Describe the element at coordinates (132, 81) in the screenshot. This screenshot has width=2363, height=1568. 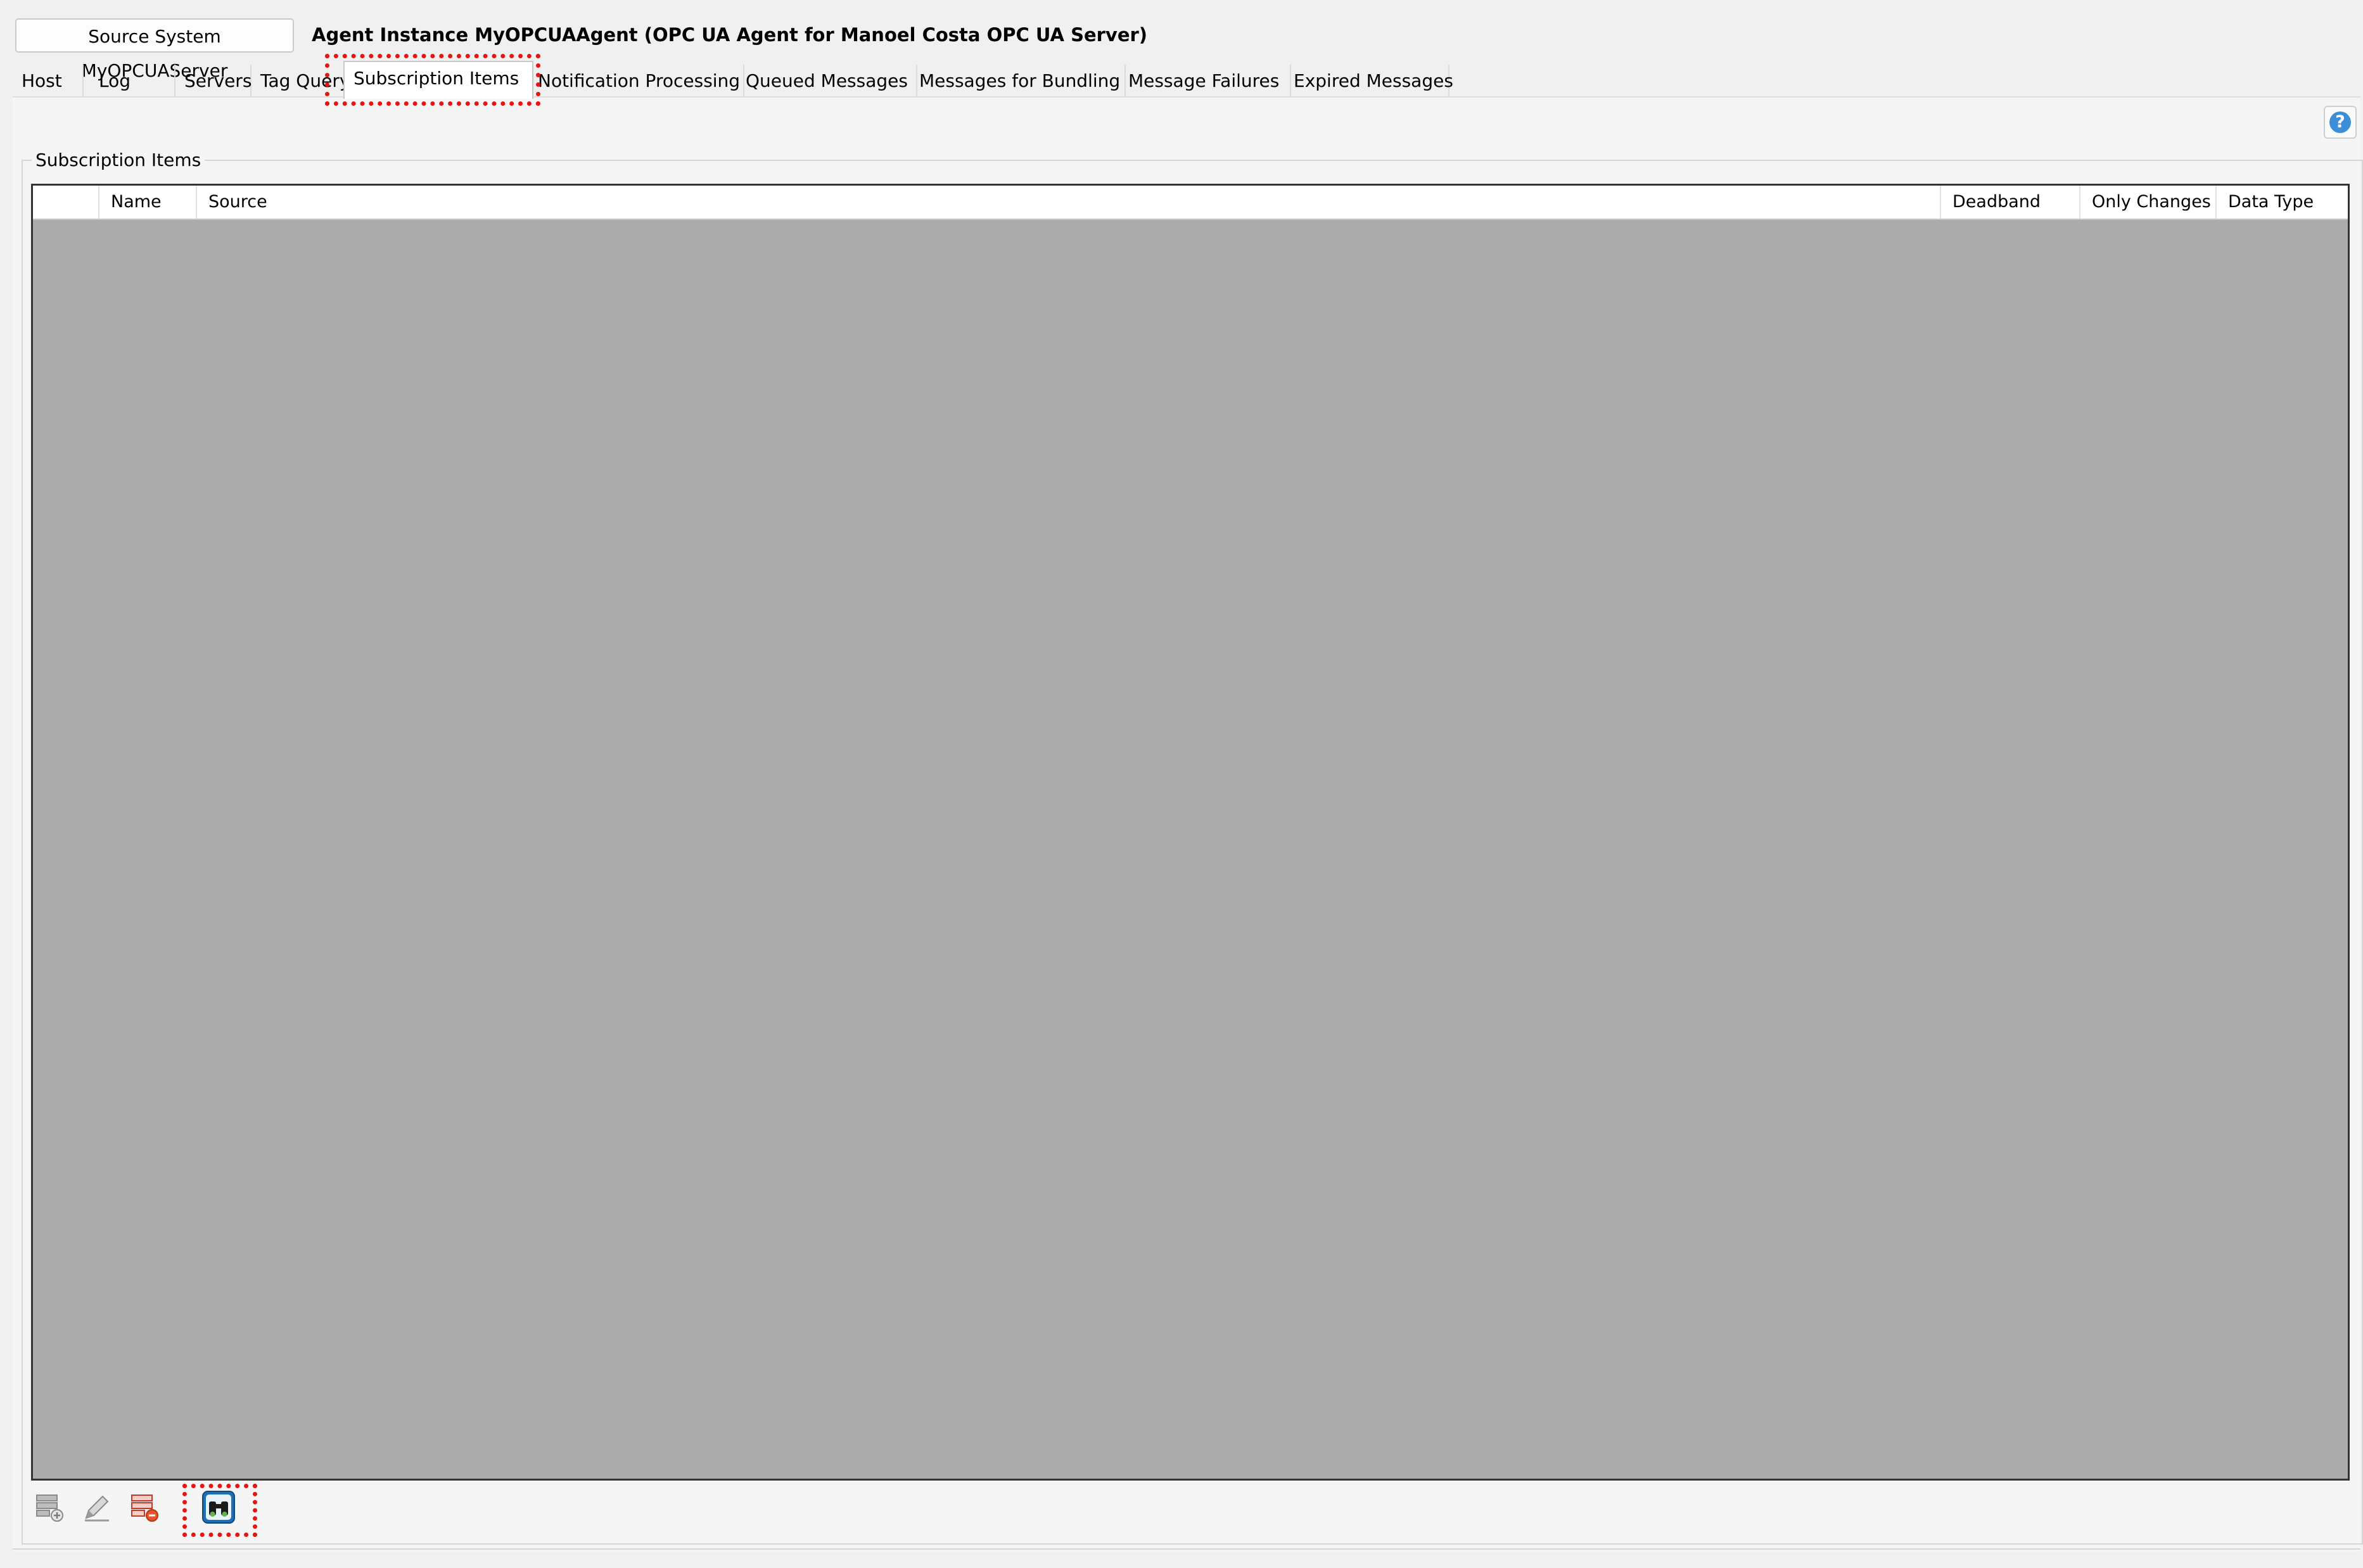
I see `tab-log: Log` at that location.